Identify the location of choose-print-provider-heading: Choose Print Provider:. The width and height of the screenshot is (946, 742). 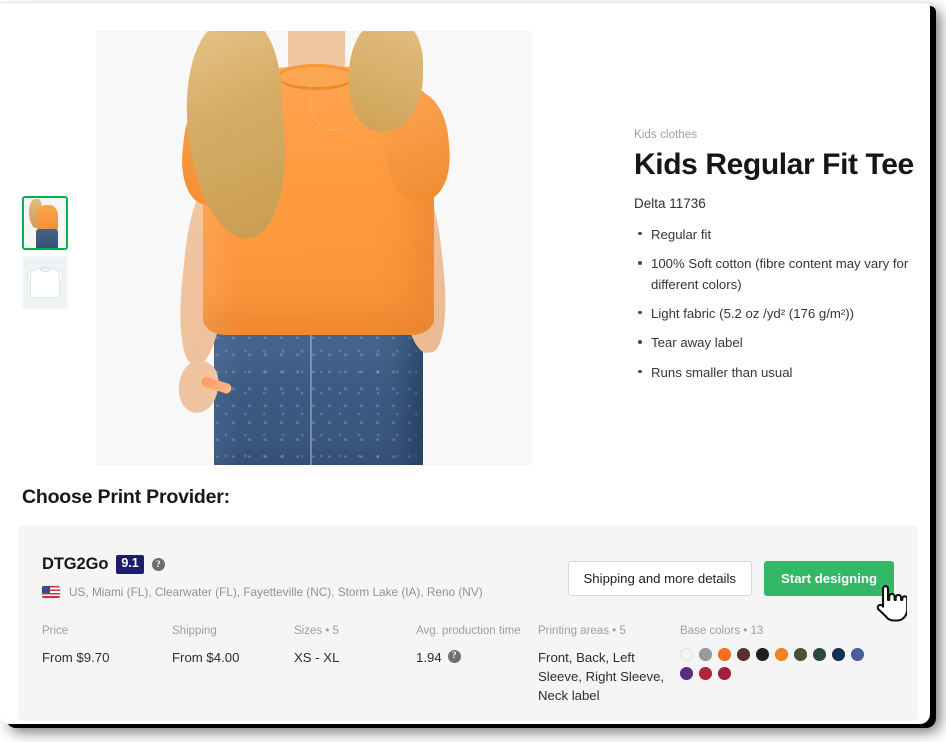
(126, 497).